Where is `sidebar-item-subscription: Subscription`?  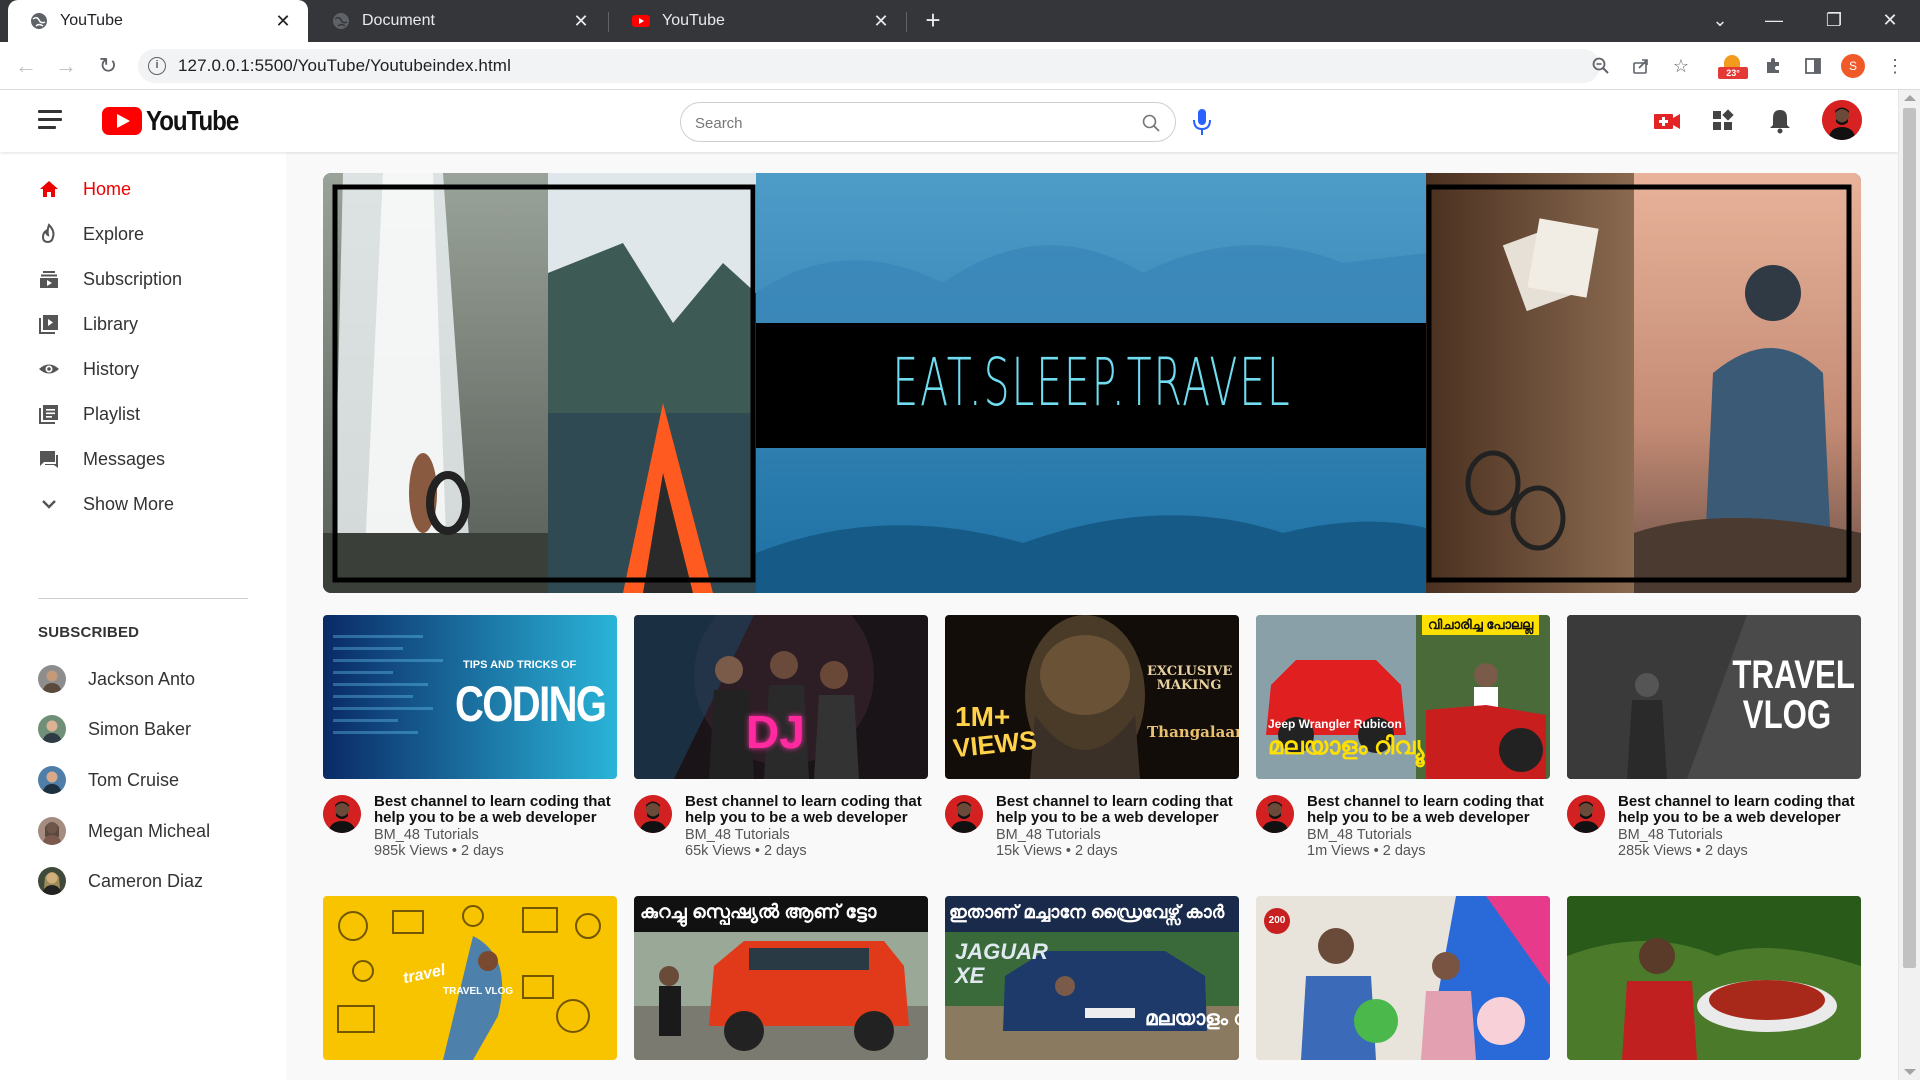
sidebar-item-subscription: Subscription is located at coordinates (143, 279).